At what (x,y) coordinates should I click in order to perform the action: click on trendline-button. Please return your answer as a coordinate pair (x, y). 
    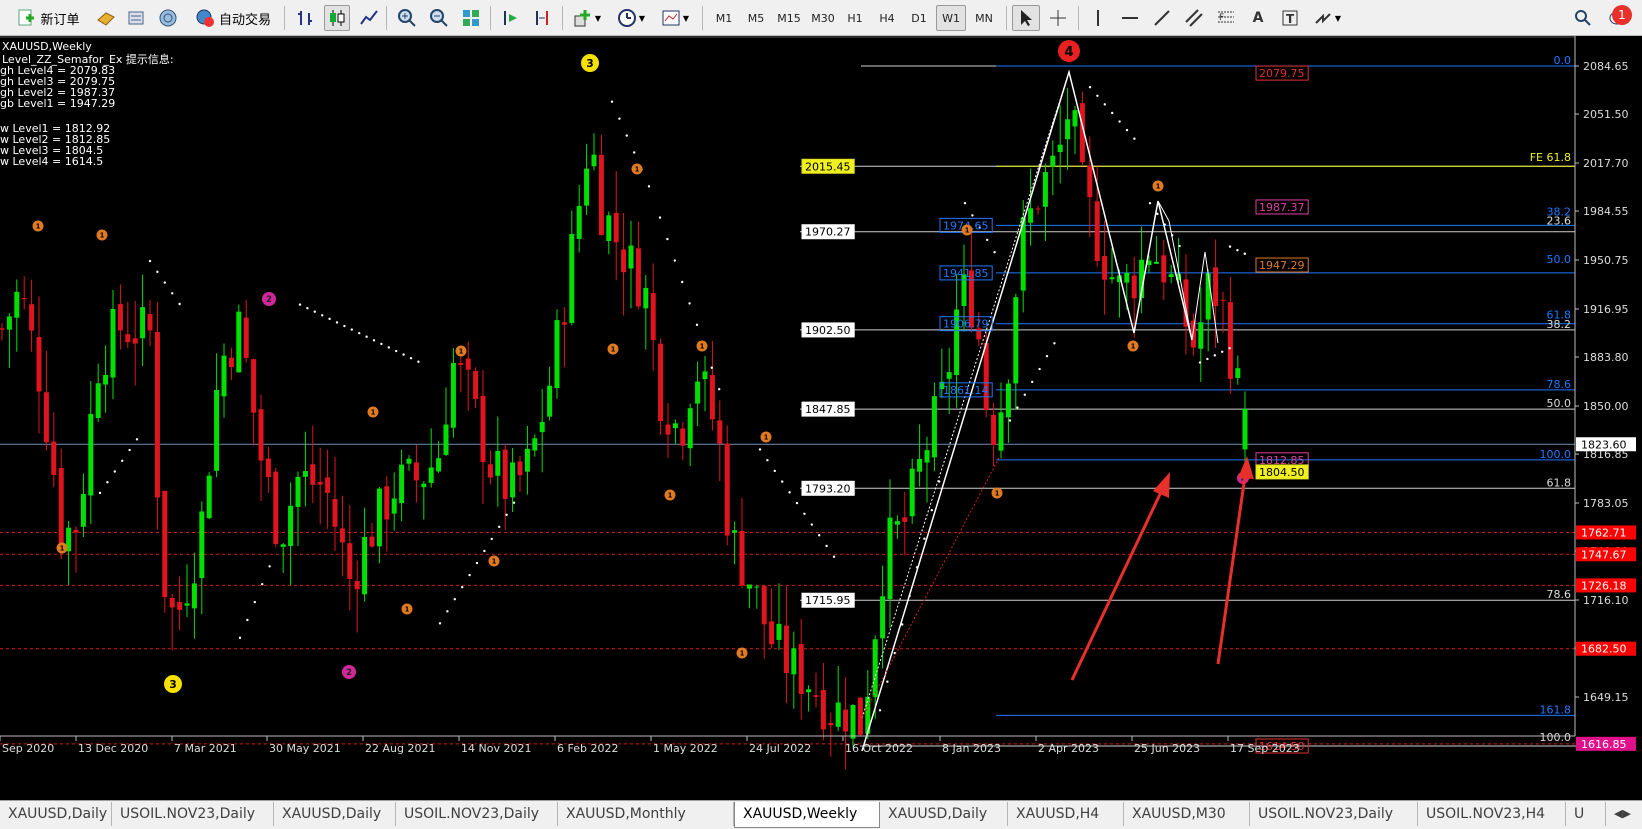
    Looking at the image, I should click on (1162, 18).